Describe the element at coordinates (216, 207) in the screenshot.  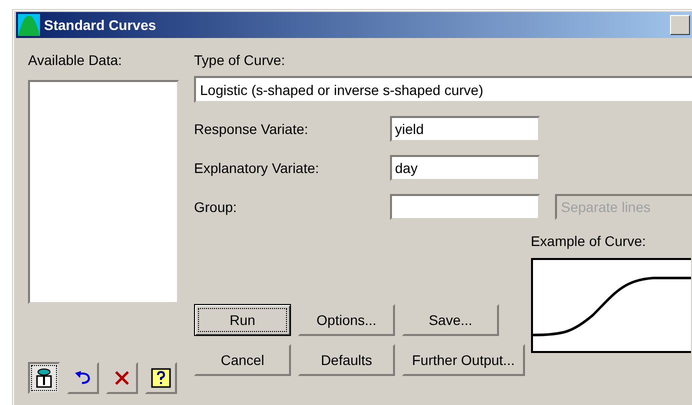
I see `field-label: Group:` at that location.